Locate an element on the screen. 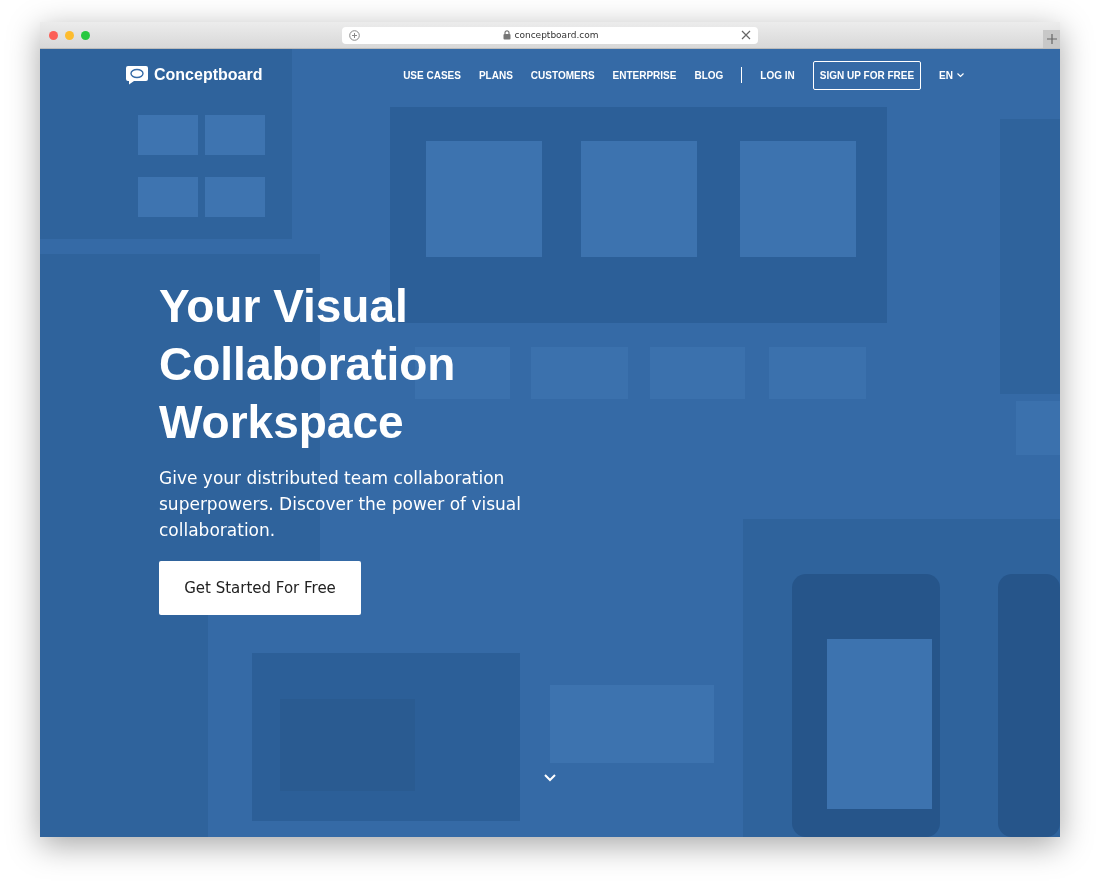 Image resolution: width=1100 pixels, height=894 pixels. nav-link: ENTERPRISE is located at coordinates (644, 75).